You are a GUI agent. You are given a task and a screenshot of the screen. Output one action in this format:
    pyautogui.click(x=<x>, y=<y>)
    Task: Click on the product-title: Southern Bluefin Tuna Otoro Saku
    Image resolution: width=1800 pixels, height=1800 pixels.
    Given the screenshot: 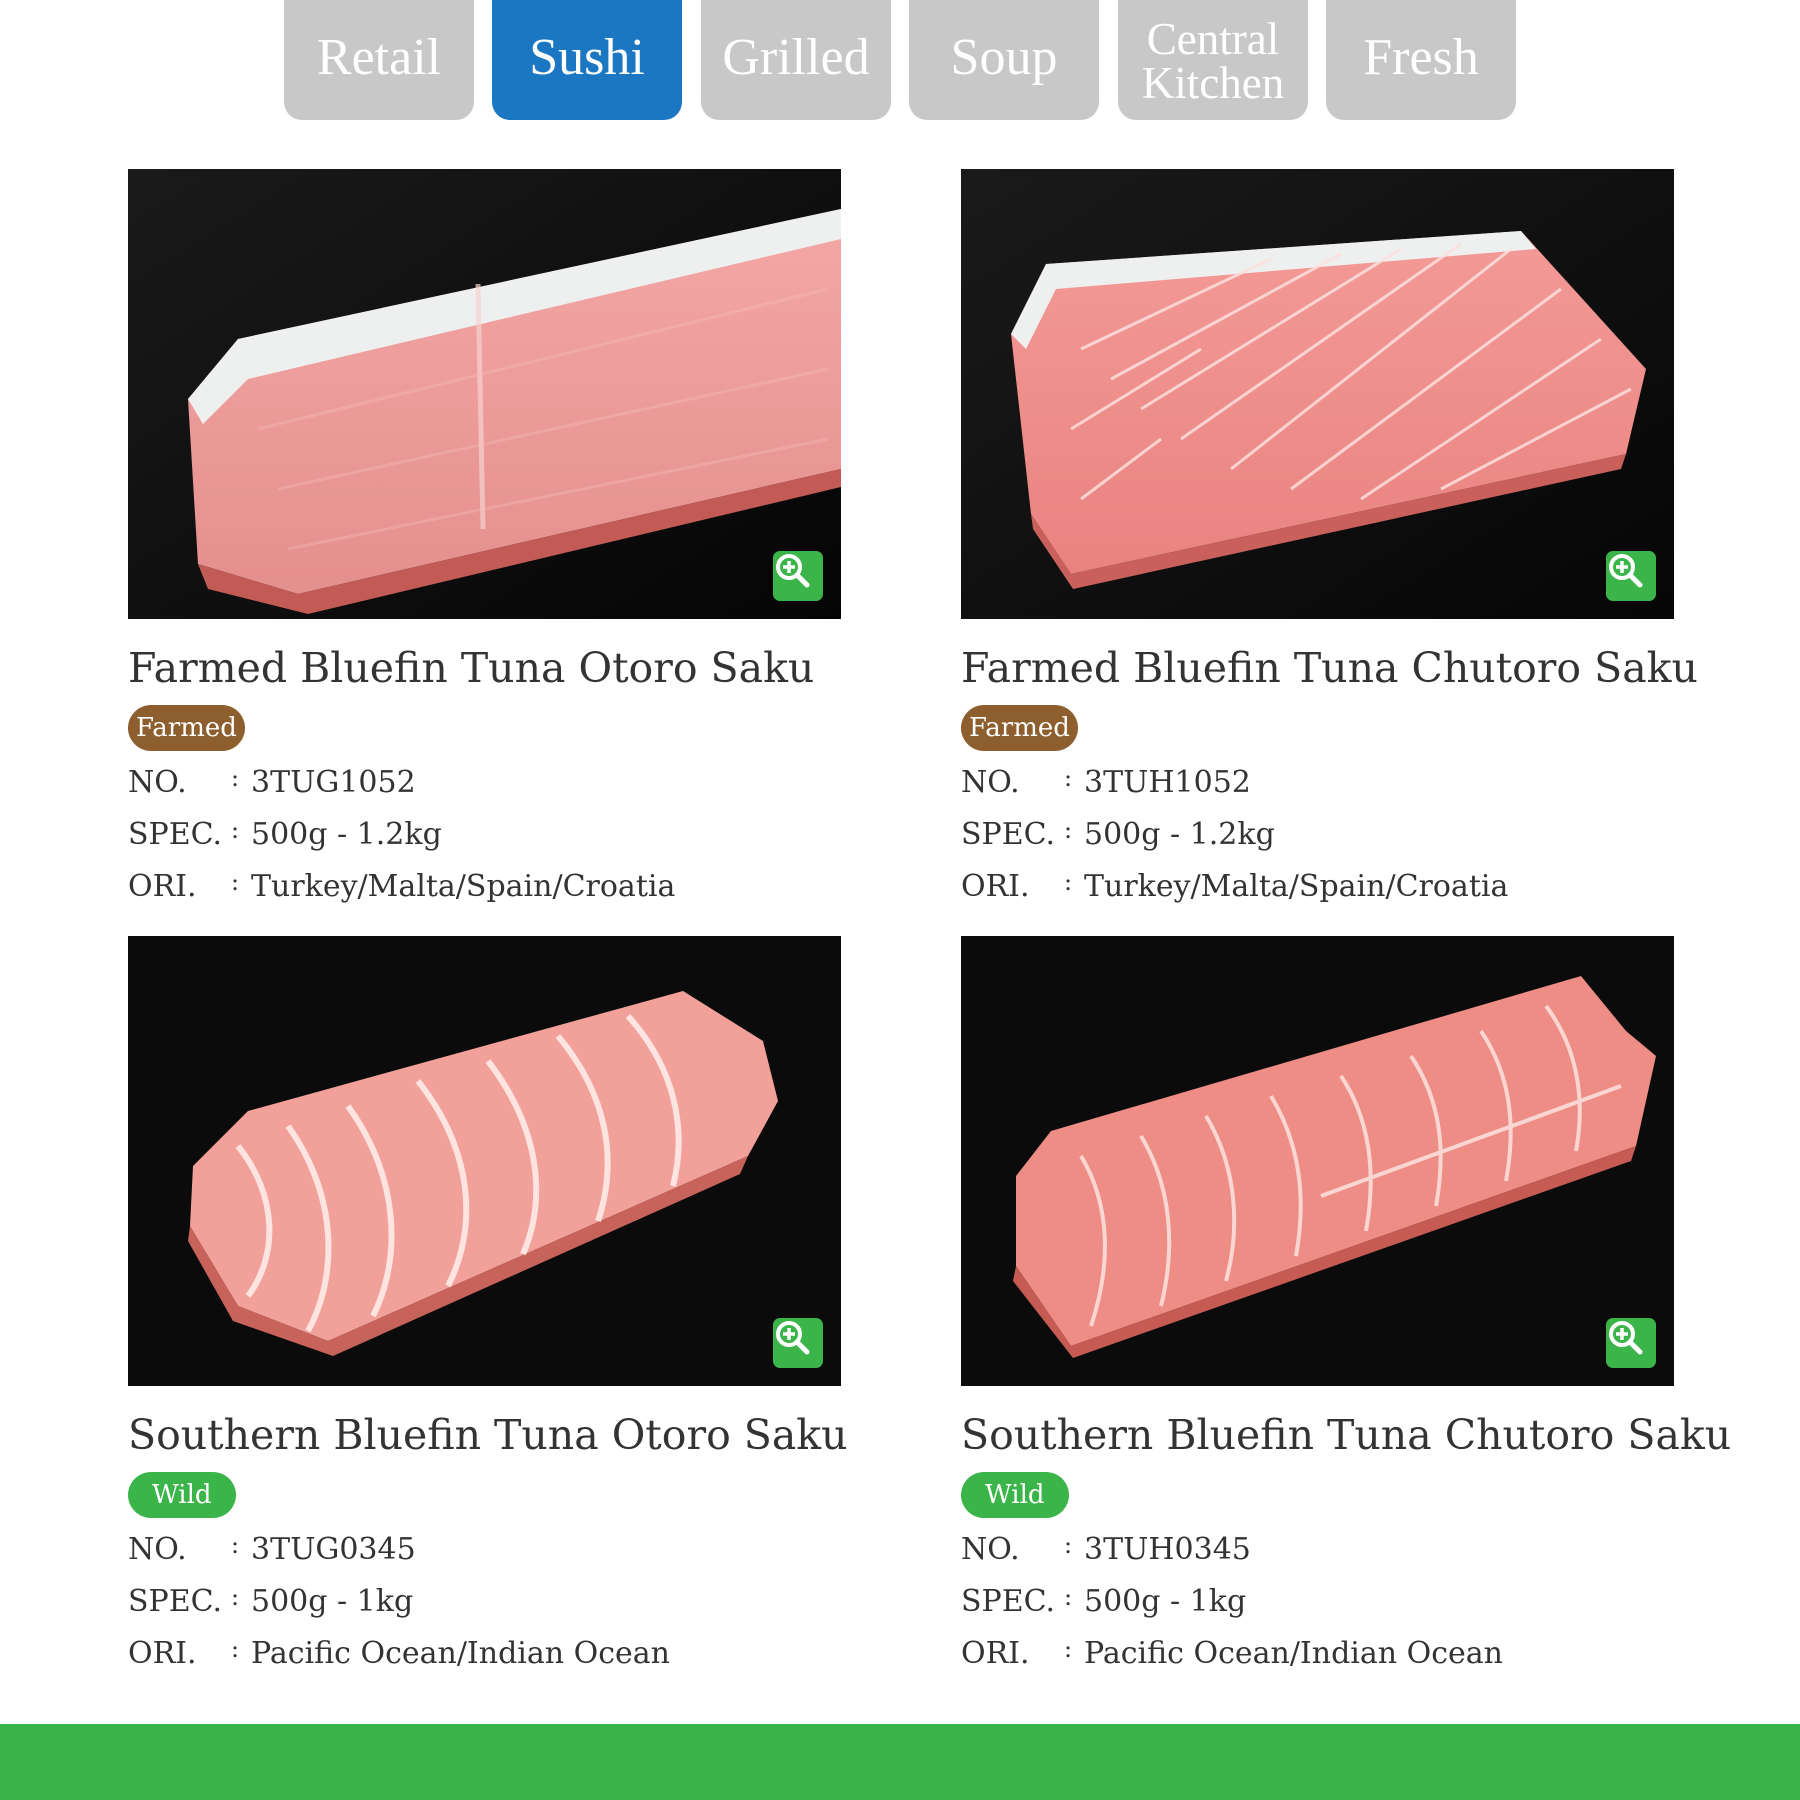 What is the action you would take?
    pyautogui.click(x=488, y=1435)
    